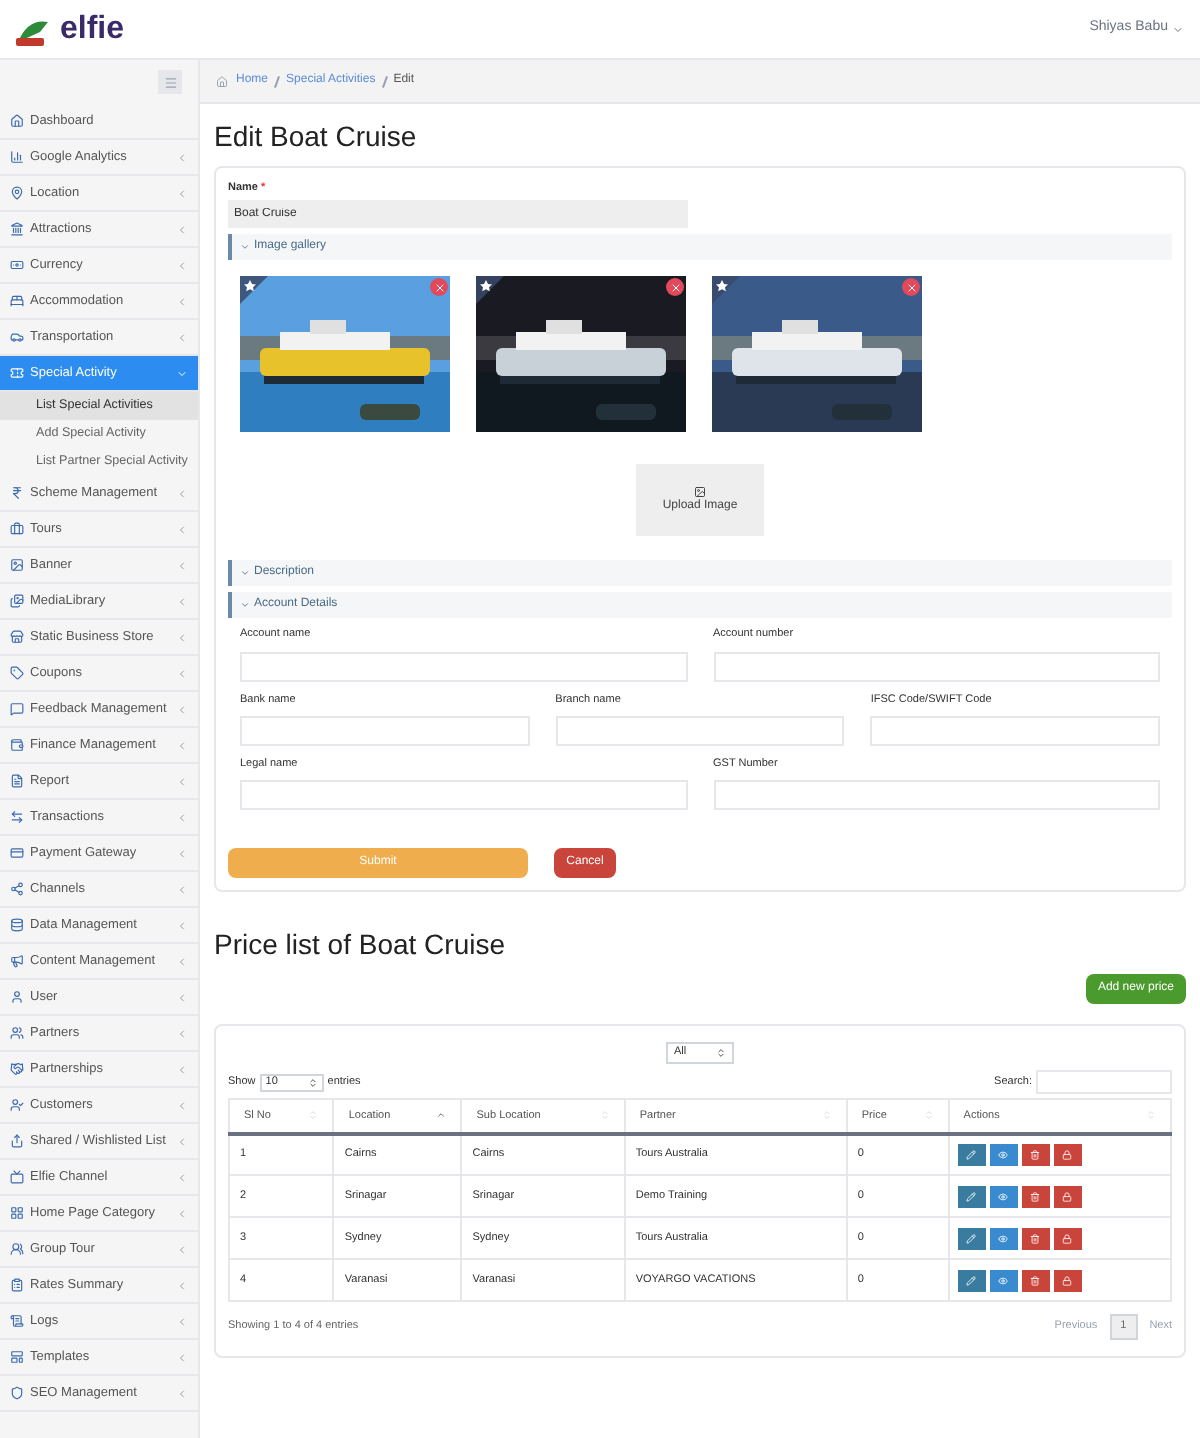 The image size is (1200, 1438). Describe the element at coordinates (17, 961) in the screenshot. I see `megaphone-icon` at that location.